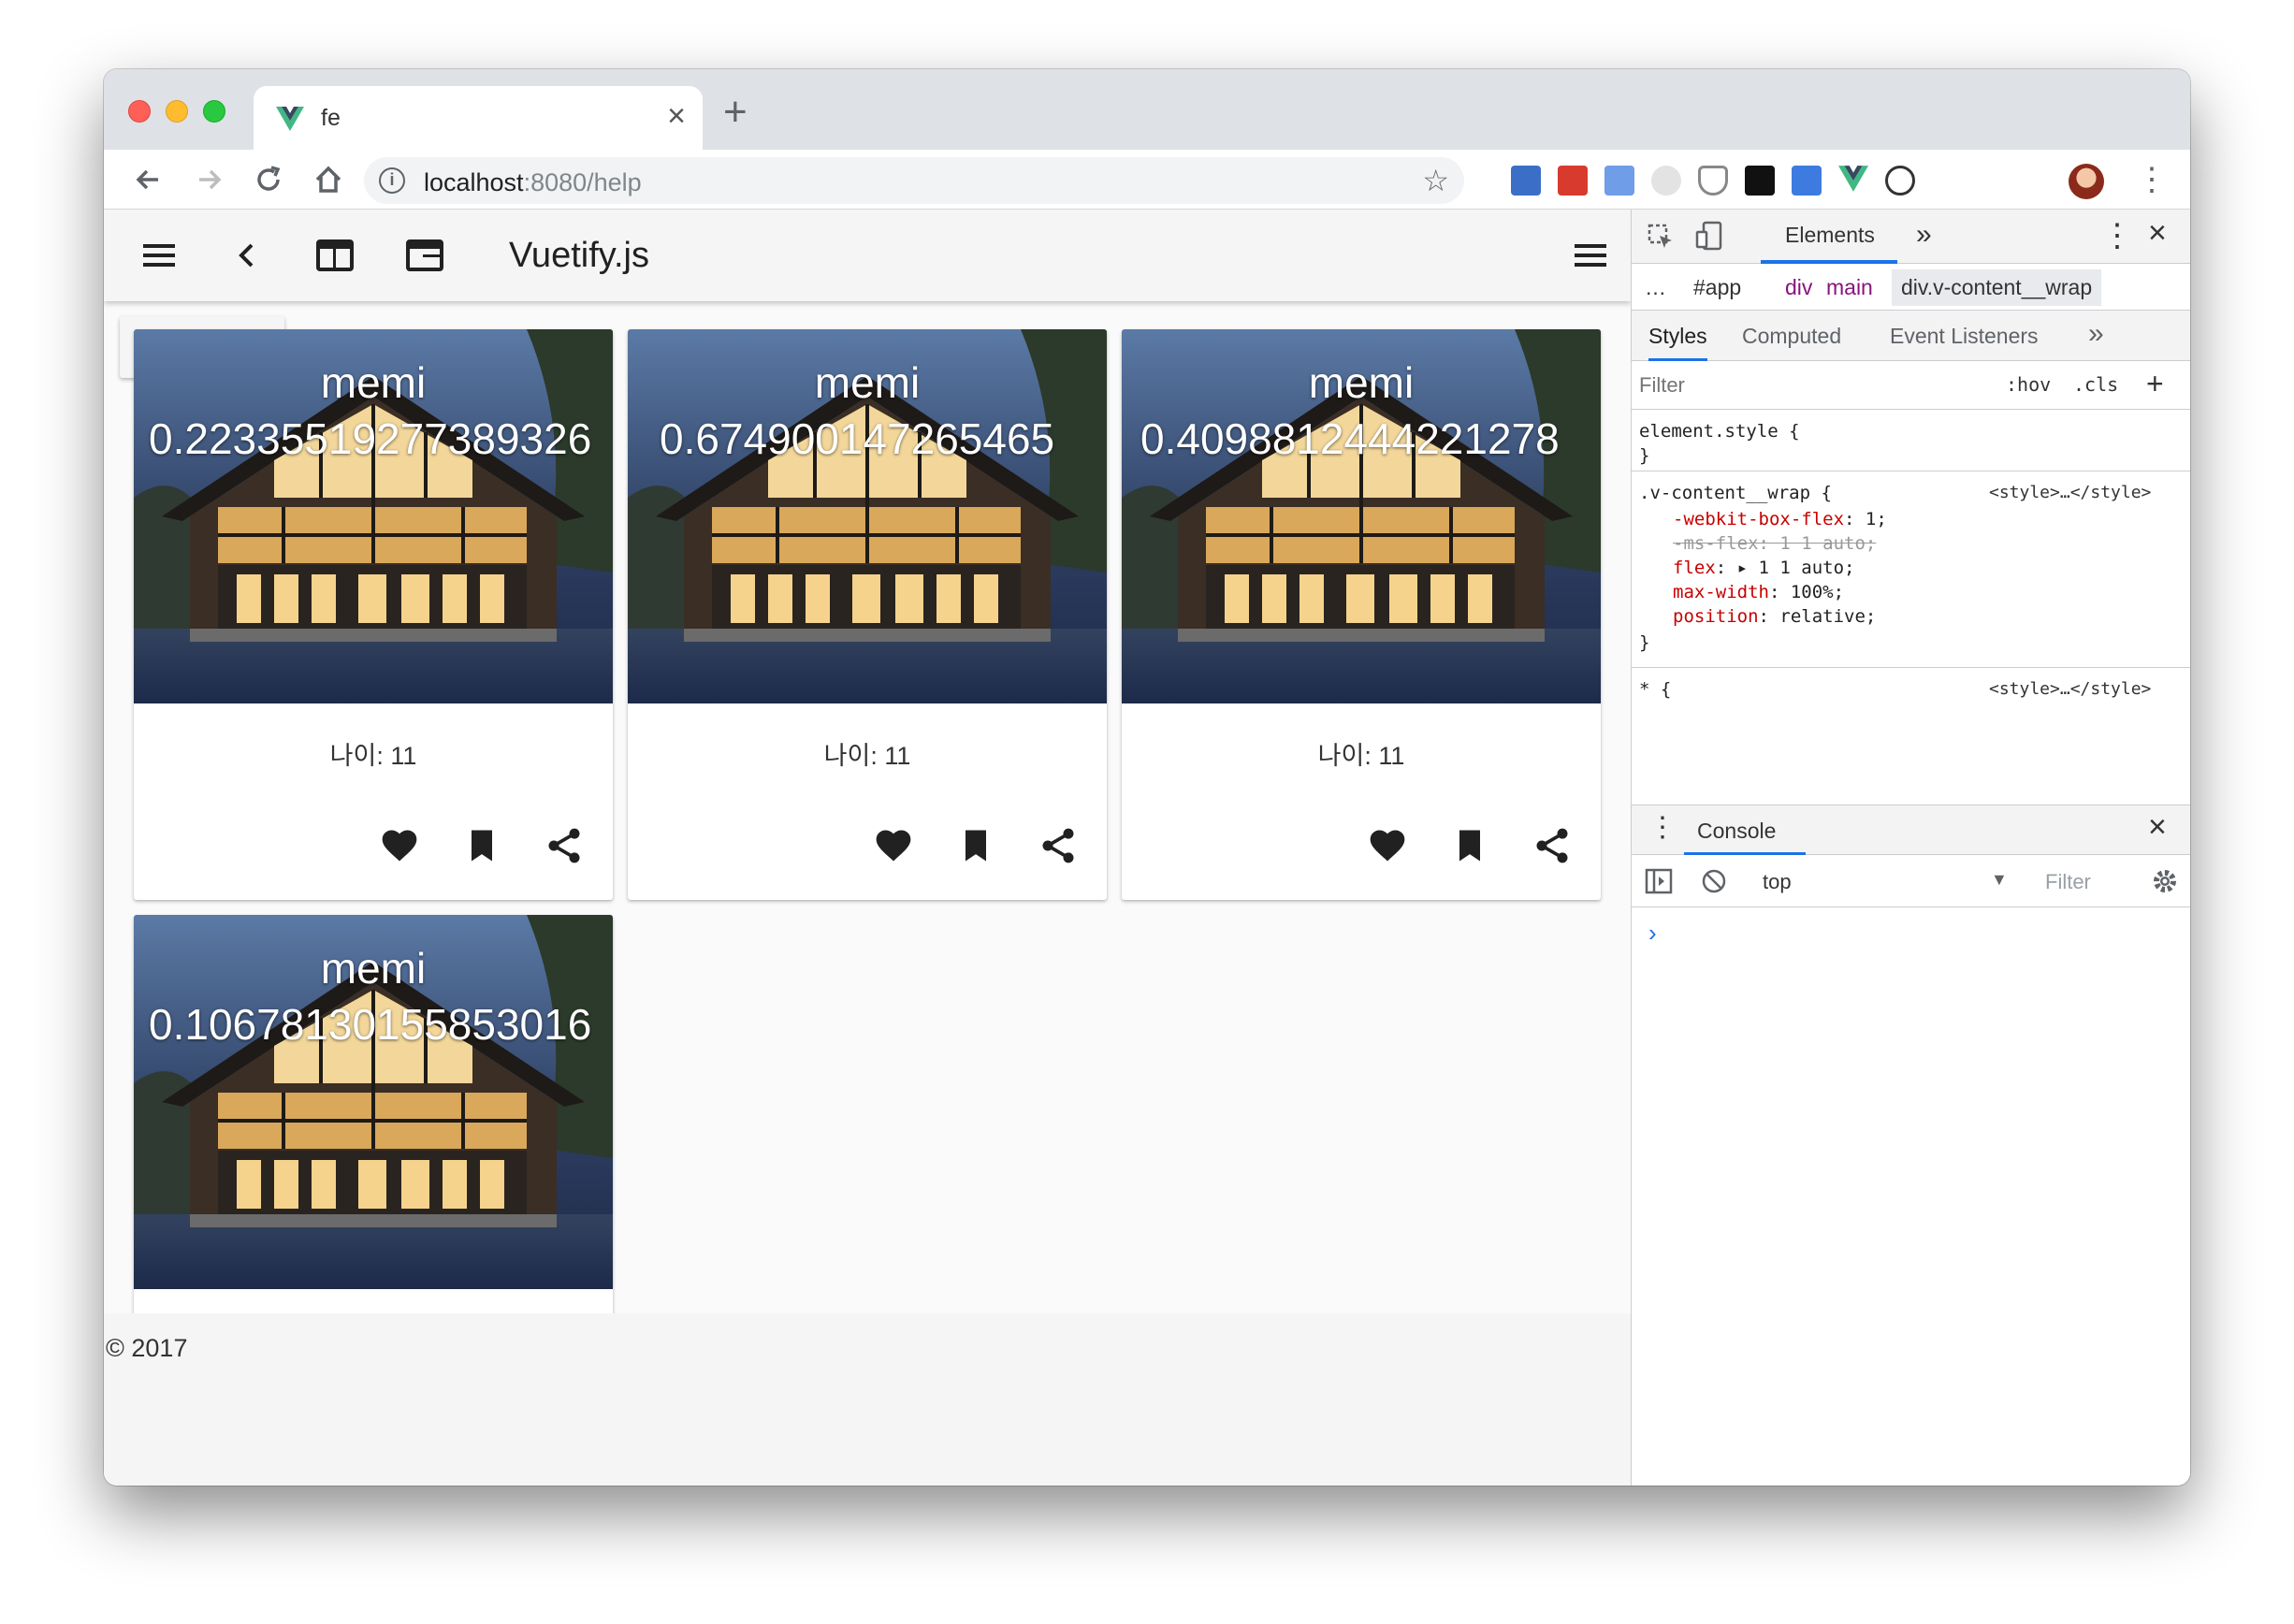 The image size is (2294, 1624). What do you see at coordinates (247, 255) in the screenshot?
I see `chevron-left-icon` at bounding box center [247, 255].